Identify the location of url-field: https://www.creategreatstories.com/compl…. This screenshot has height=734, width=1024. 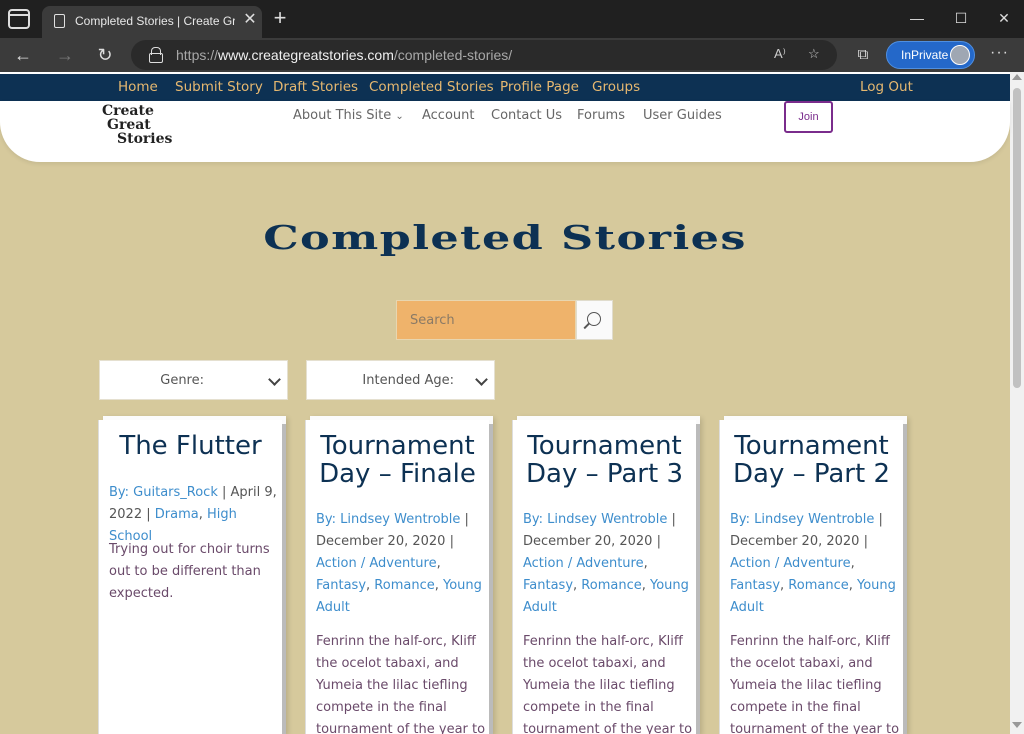
(484, 55).